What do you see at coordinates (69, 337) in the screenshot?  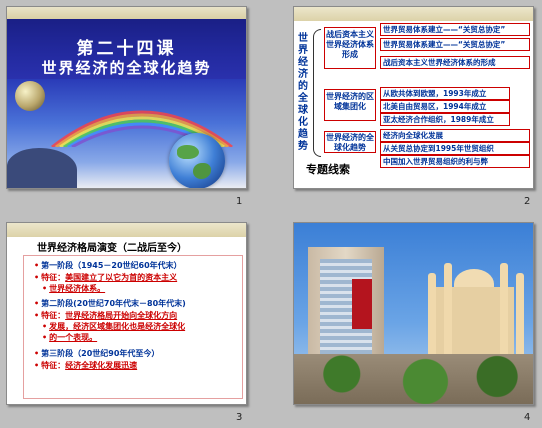 I see `stage-2-feature-cont: 的一个表现。` at bounding box center [69, 337].